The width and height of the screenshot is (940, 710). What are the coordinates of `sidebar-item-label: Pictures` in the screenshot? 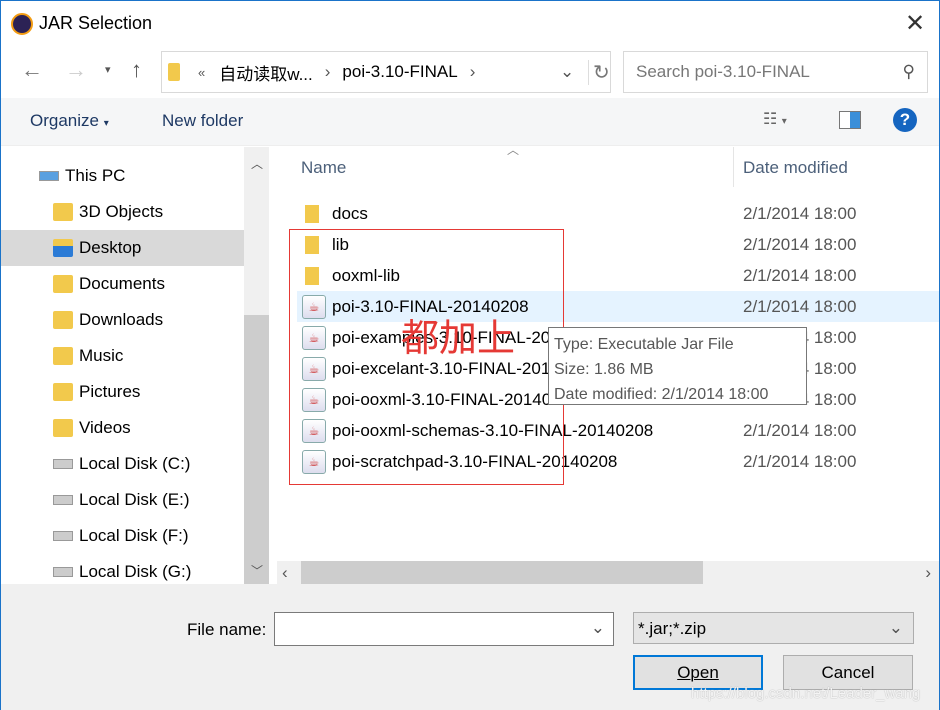 It's located at (110, 391).